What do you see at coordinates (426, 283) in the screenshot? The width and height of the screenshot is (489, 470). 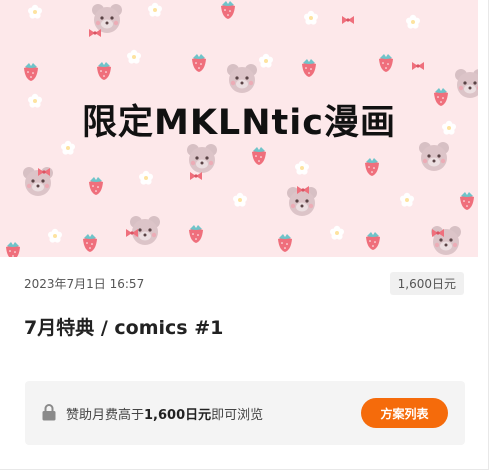 I see `price-badge: 1,600日元` at bounding box center [426, 283].